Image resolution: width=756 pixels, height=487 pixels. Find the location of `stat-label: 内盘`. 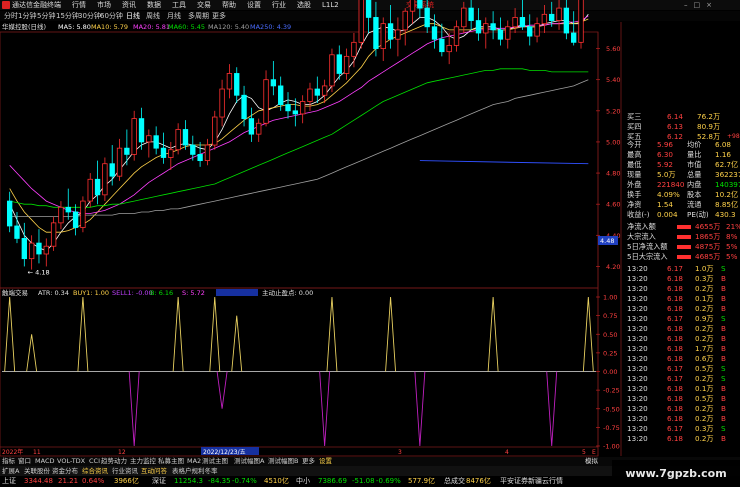

stat-label: 内盘 is located at coordinates (694, 184).